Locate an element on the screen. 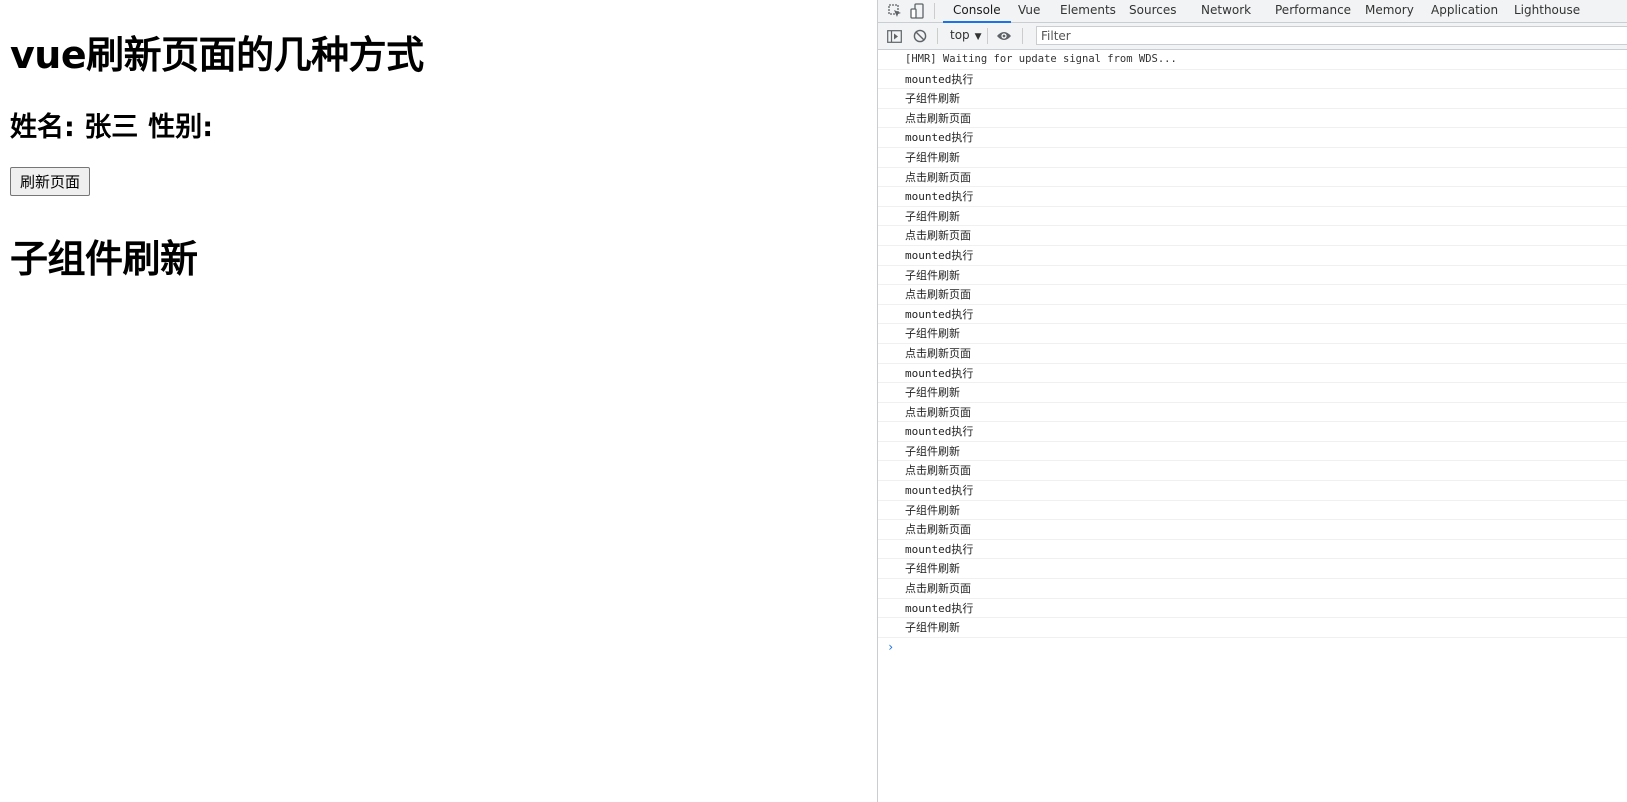 This screenshot has height=802, width=1627. page-title: vue刷新页面的几种方式 is located at coordinates (217, 55).